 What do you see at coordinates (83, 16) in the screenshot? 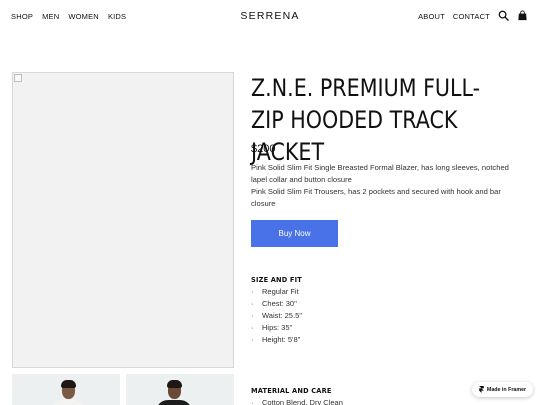
I see `nav-link-women: WOMEN` at bounding box center [83, 16].